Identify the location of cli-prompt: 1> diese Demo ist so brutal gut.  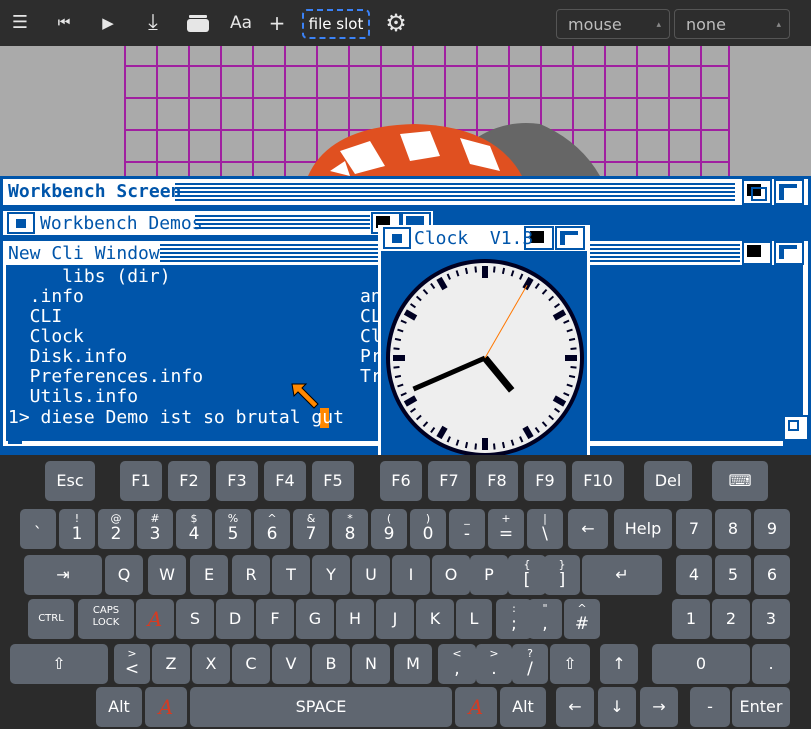
(176, 417).